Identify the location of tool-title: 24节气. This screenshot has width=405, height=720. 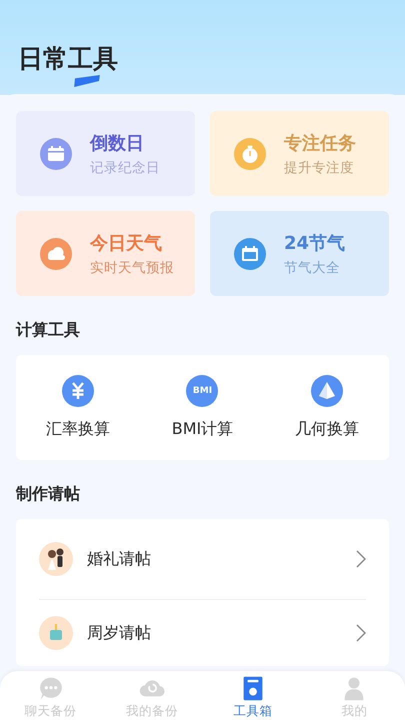
(315, 243).